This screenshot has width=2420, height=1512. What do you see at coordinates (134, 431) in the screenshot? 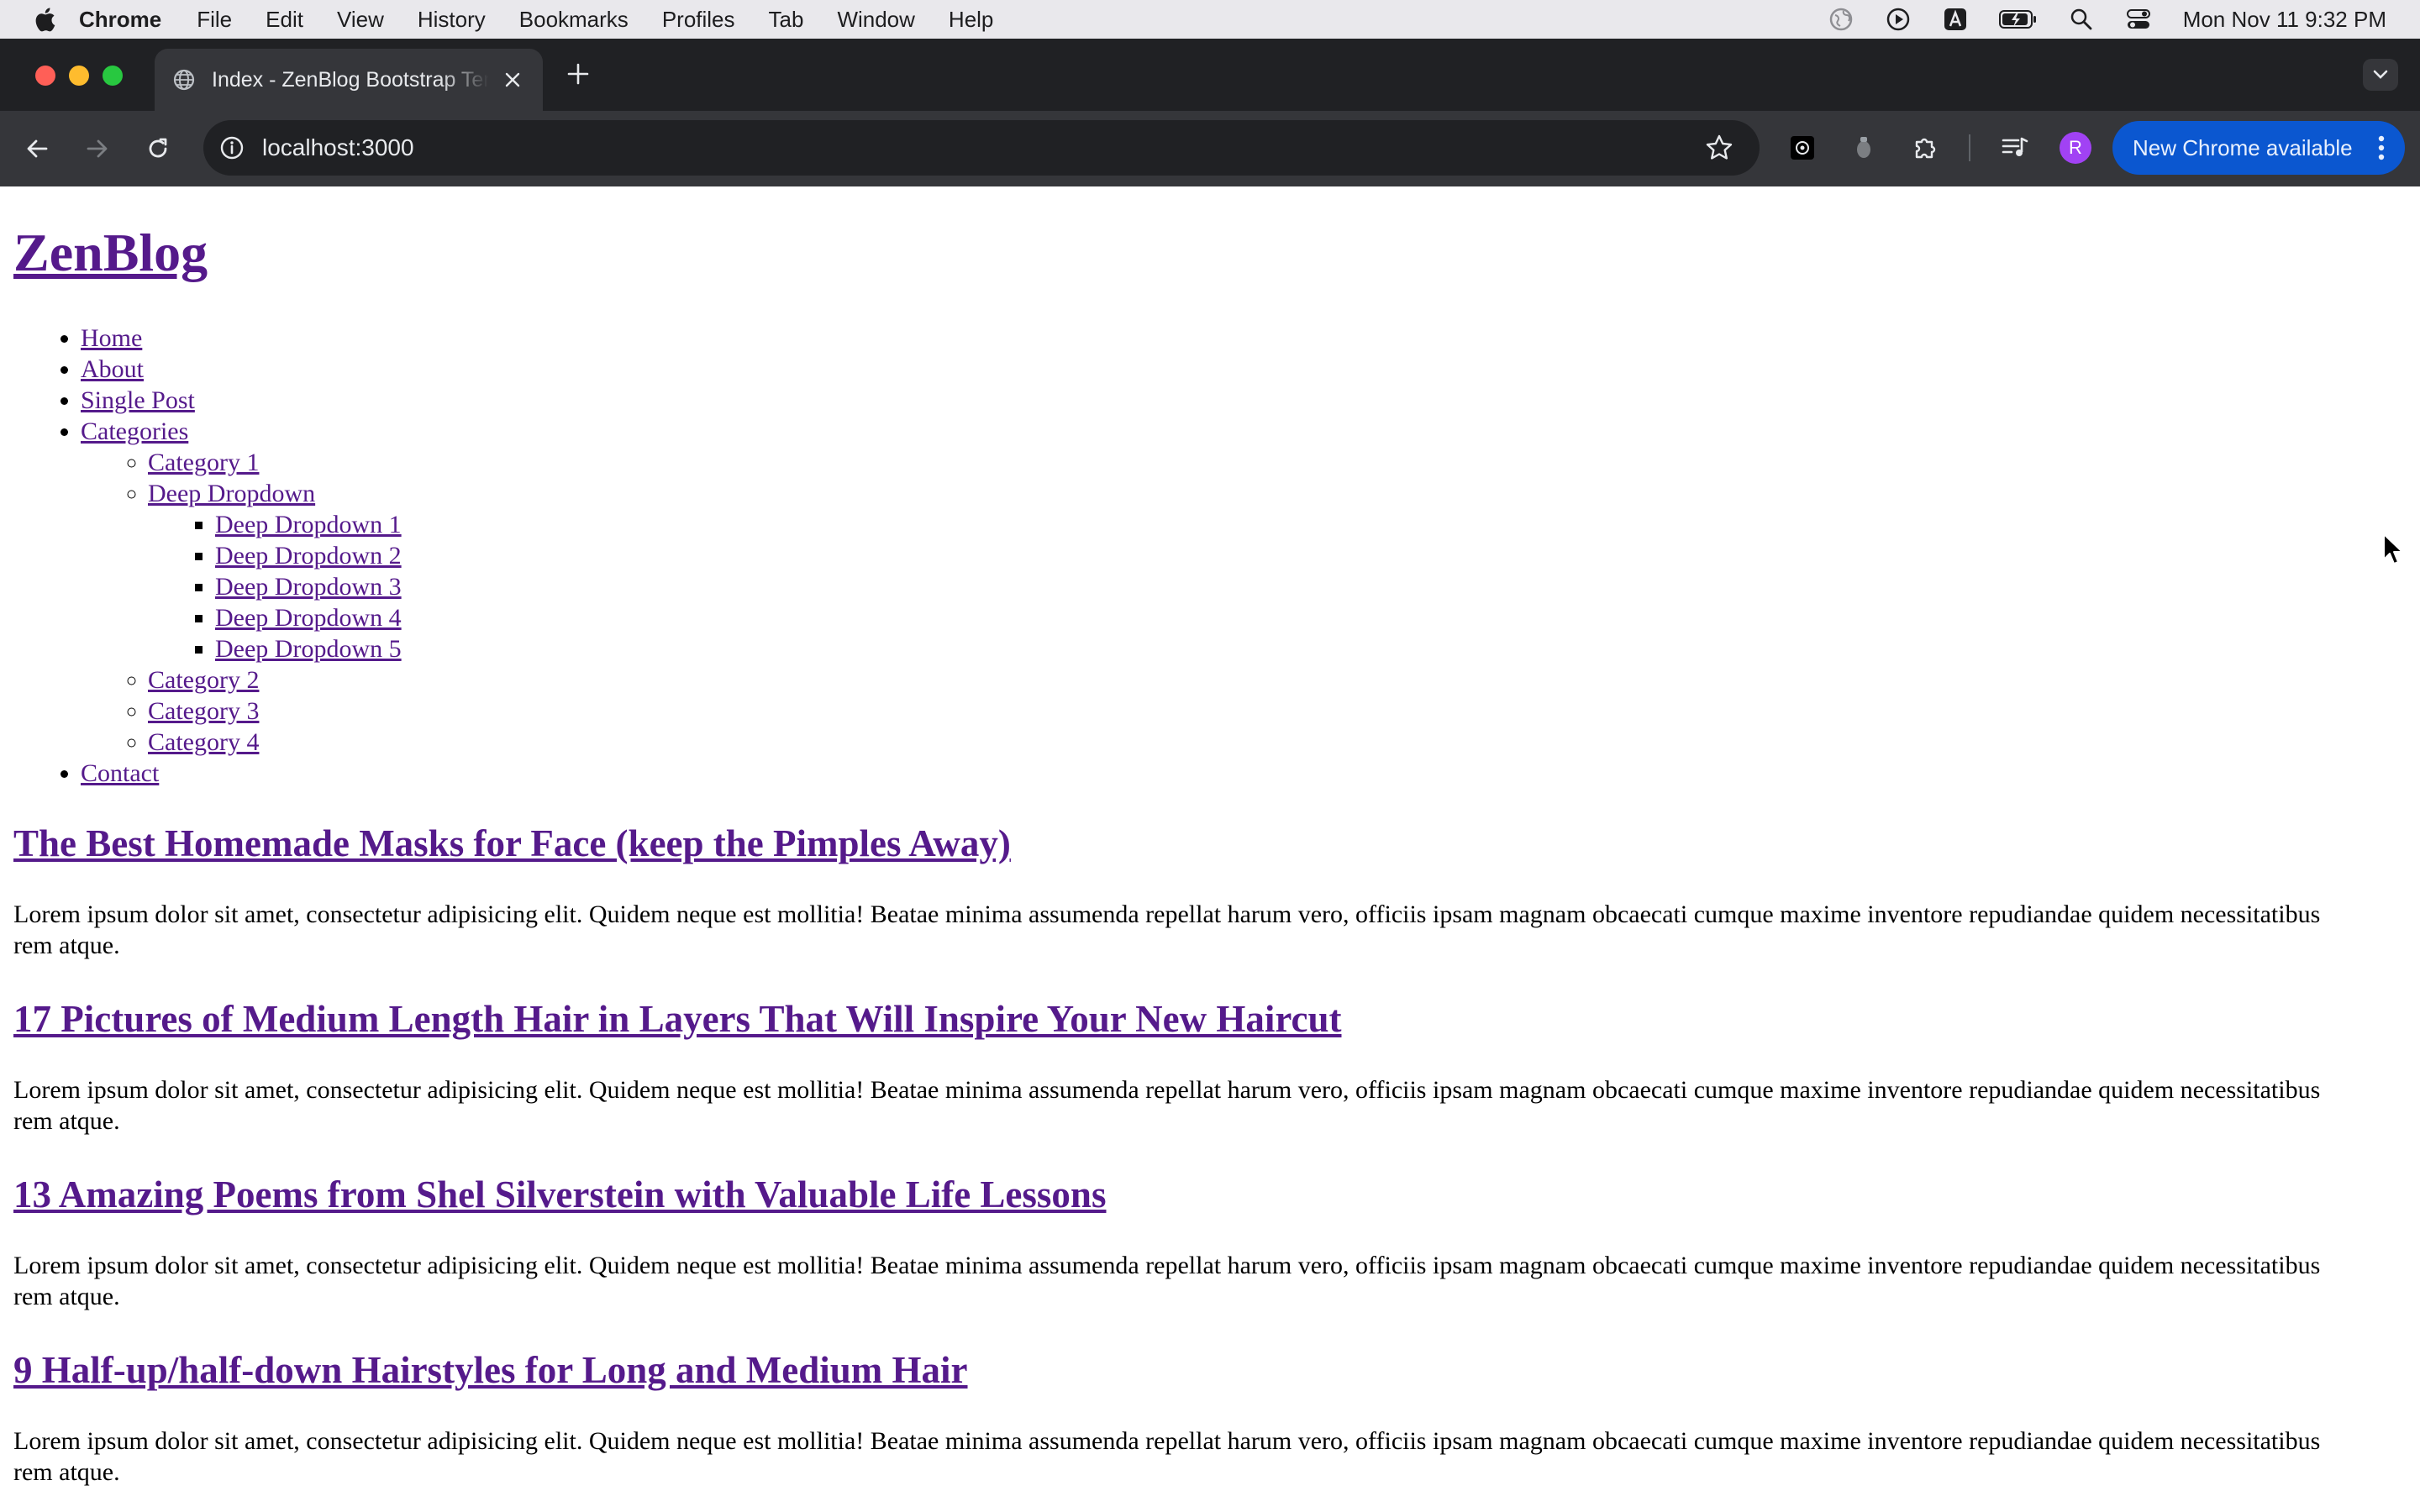
I see `nav-link-categories: Categories` at bounding box center [134, 431].